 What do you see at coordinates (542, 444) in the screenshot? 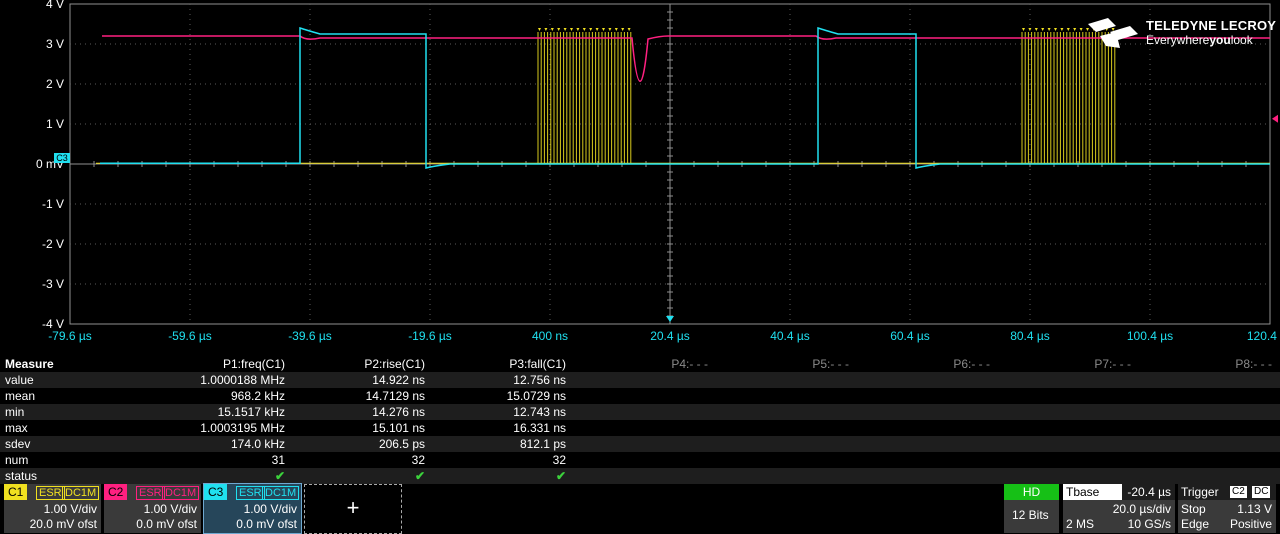
I see `measure-cell: 812.1 ps` at bounding box center [542, 444].